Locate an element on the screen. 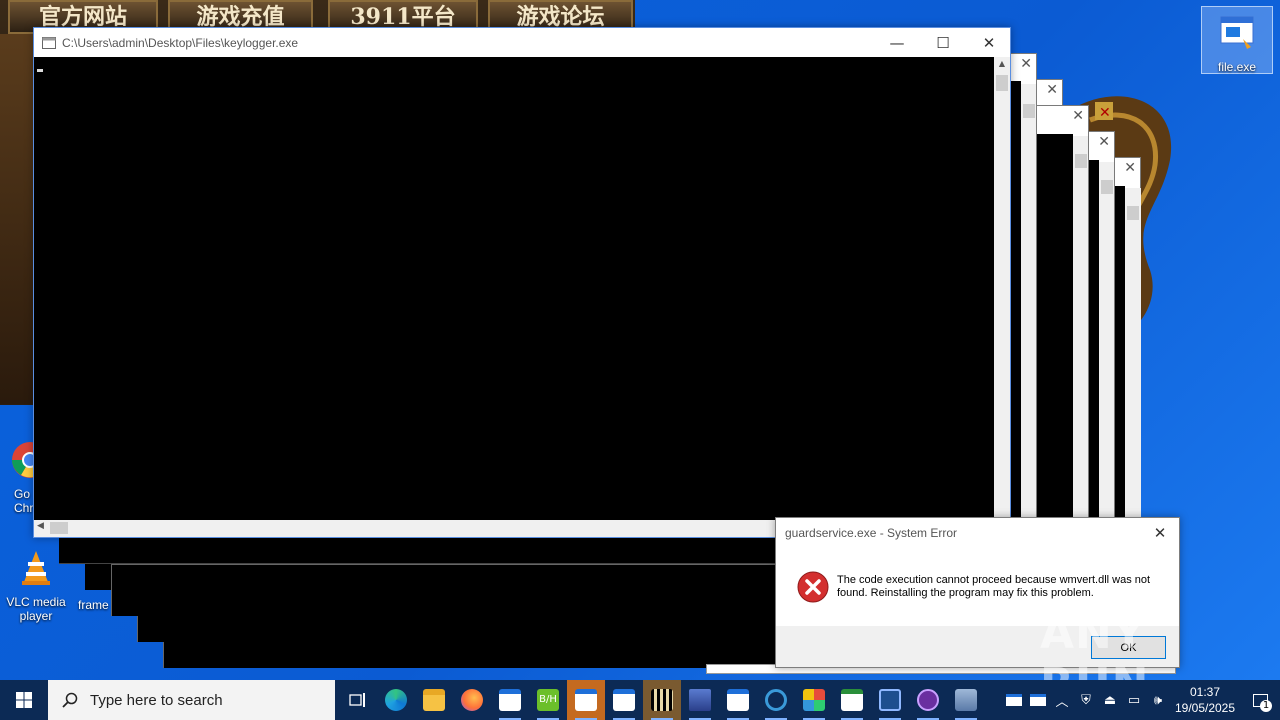 Image resolution: width=1280 pixels, height=720 pixels. dialog-titlebar: guardservice.exe - System Error is located at coordinates (977, 533).